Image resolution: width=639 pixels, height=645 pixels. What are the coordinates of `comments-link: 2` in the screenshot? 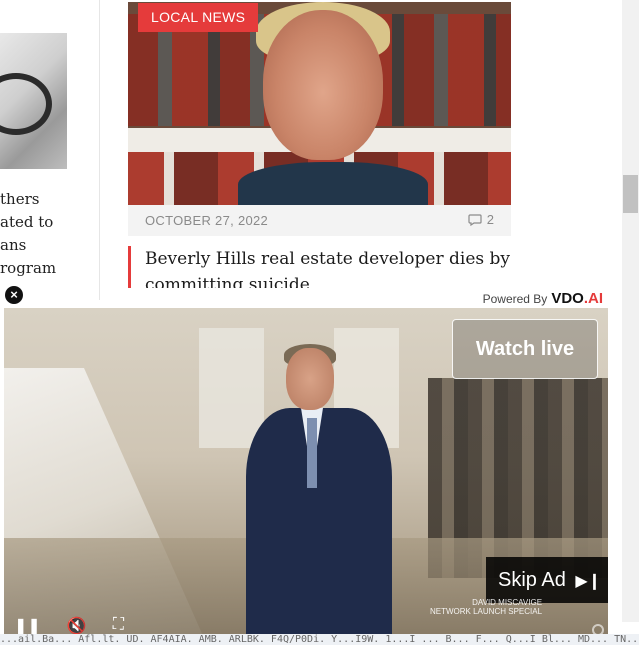 It's located at (481, 219).